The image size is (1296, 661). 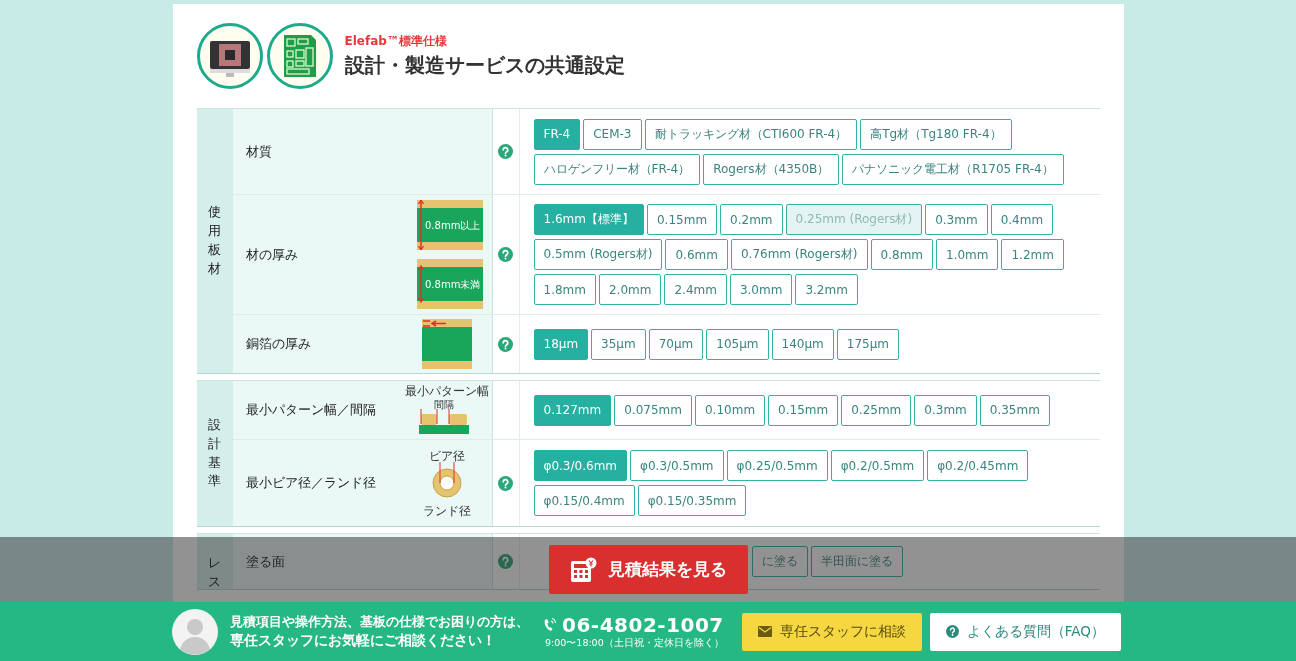 What do you see at coordinates (195, 631) in the screenshot?
I see `person-avatar` at bounding box center [195, 631].